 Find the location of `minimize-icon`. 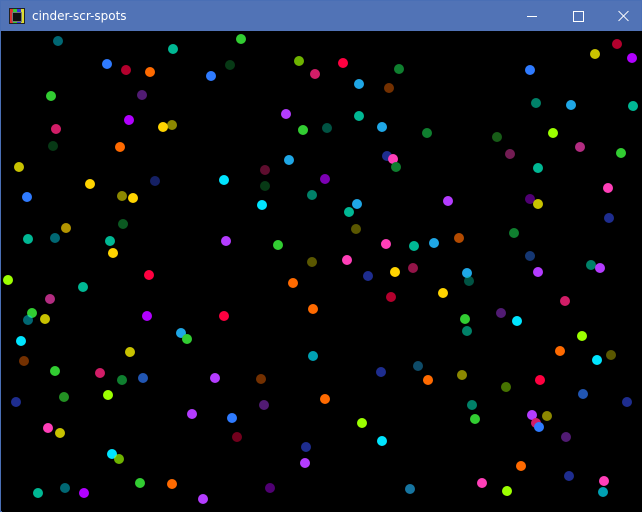

minimize-icon is located at coordinates (532, 16).